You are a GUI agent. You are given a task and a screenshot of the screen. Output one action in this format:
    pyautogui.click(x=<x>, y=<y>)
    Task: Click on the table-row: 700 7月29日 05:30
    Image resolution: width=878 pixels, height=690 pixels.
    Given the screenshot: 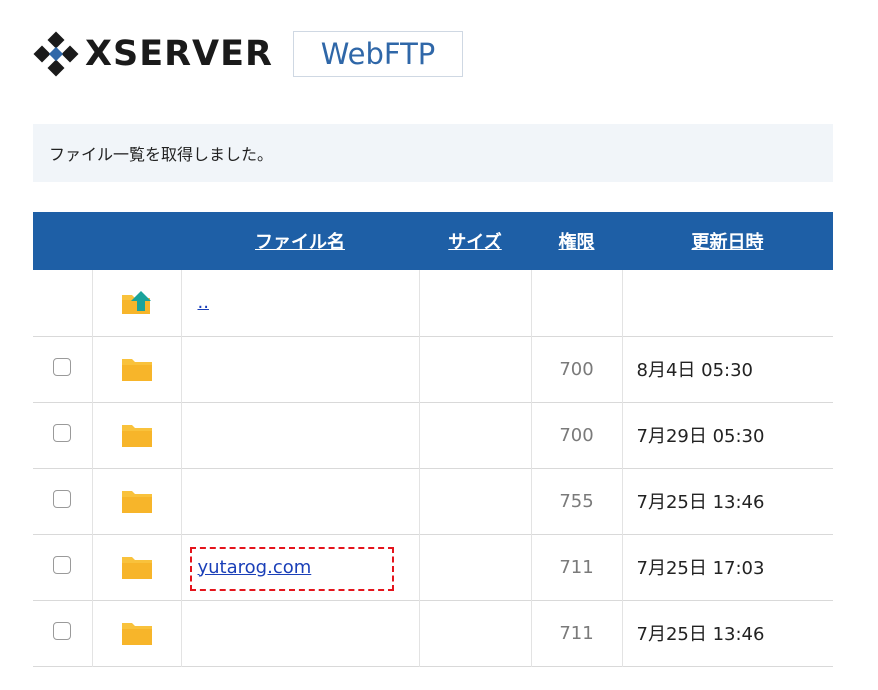 What is the action you would take?
    pyautogui.click(x=433, y=435)
    